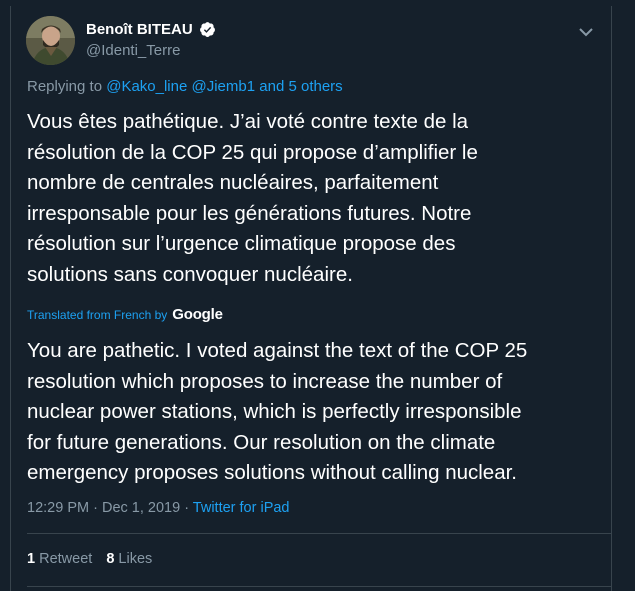 The image size is (635, 591). Describe the element at coordinates (58, 508) in the screenshot. I see `tweet-time: 12:29 PM` at that location.